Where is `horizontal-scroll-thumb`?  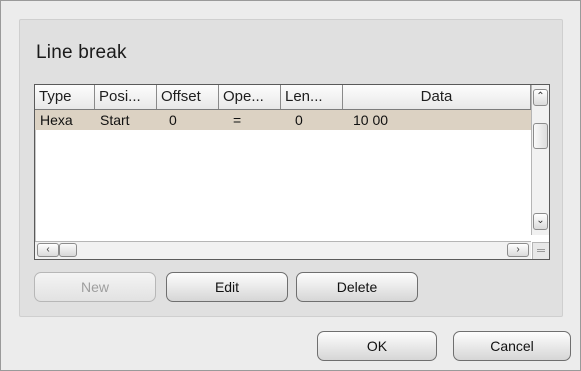 horizontal-scroll-thumb is located at coordinates (68, 250).